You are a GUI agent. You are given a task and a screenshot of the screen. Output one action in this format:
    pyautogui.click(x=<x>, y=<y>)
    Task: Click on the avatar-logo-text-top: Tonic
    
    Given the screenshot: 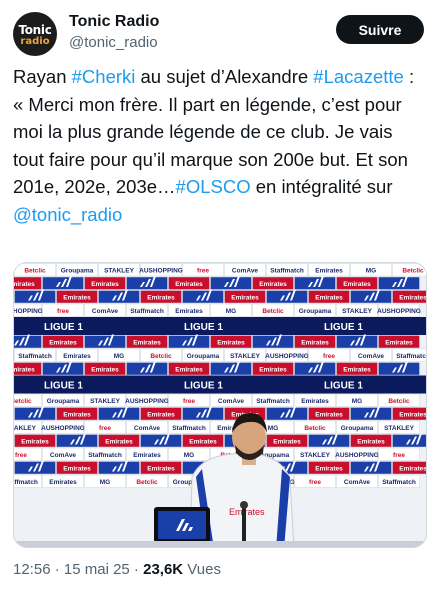 What is the action you would take?
    pyautogui.click(x=35, y=30)
    